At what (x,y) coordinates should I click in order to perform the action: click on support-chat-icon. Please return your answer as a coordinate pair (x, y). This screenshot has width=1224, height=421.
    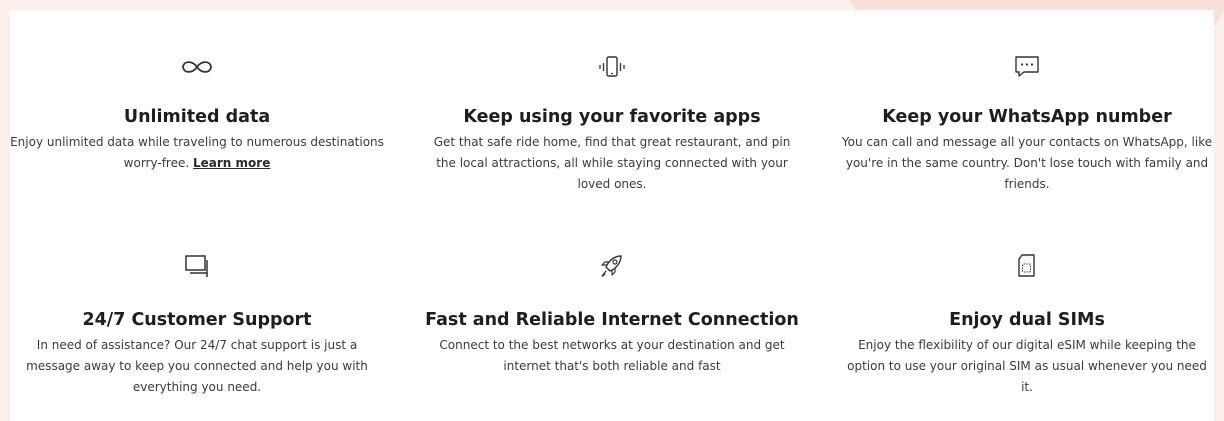
    Looking at the image, I should click on (197, 266).